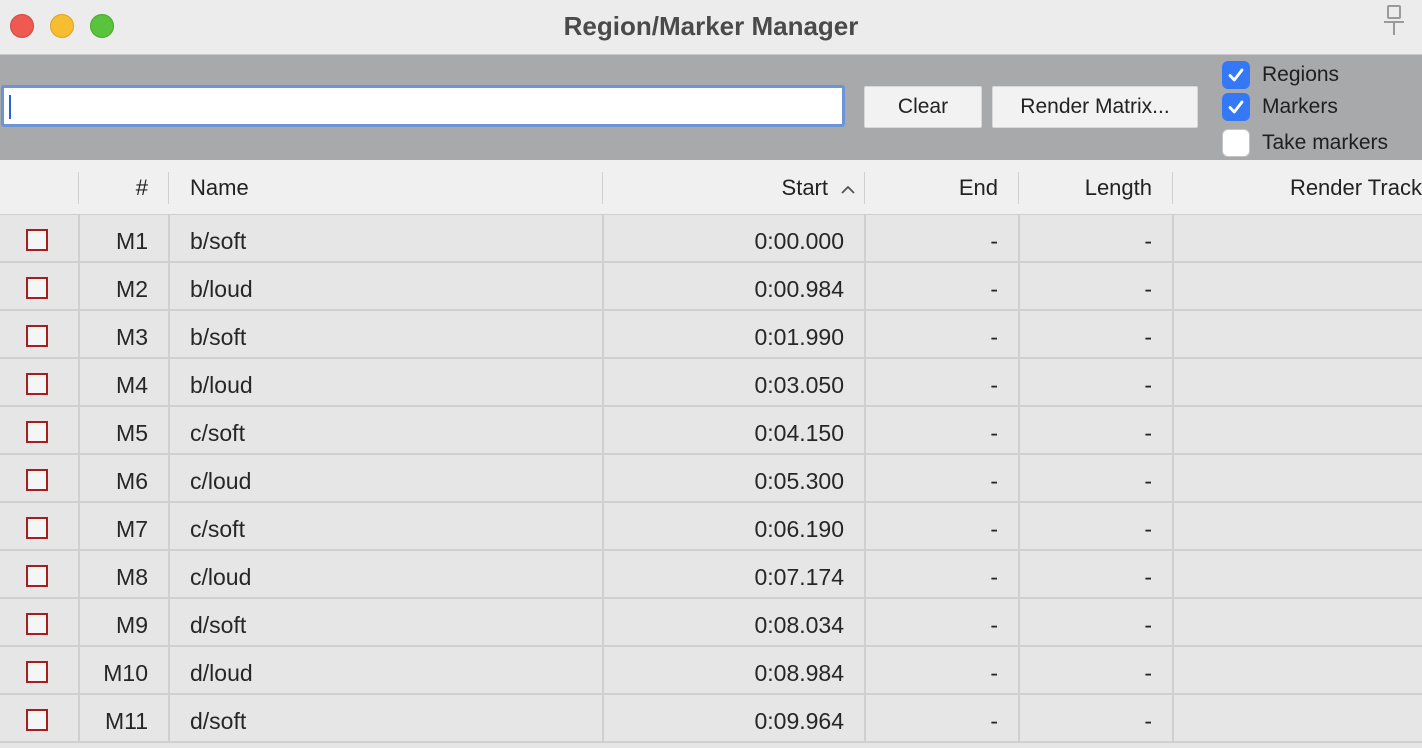  What do you see at coordinates (711, 383) in the screenshot?
I see `table-row: M4 b/loud 0:03.050 - -` at bounding box center [711, 383].